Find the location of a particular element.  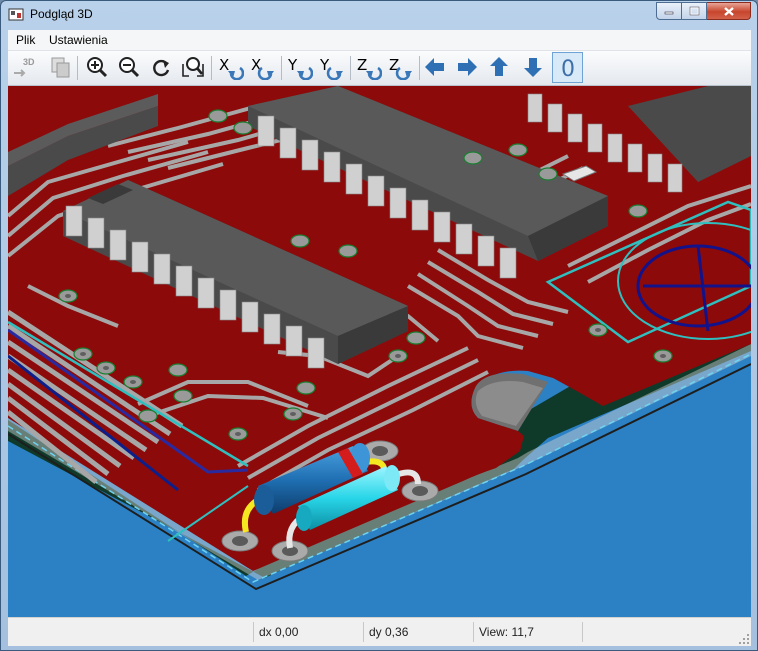

zoom-in-icon is located at coordinates (97, 67).